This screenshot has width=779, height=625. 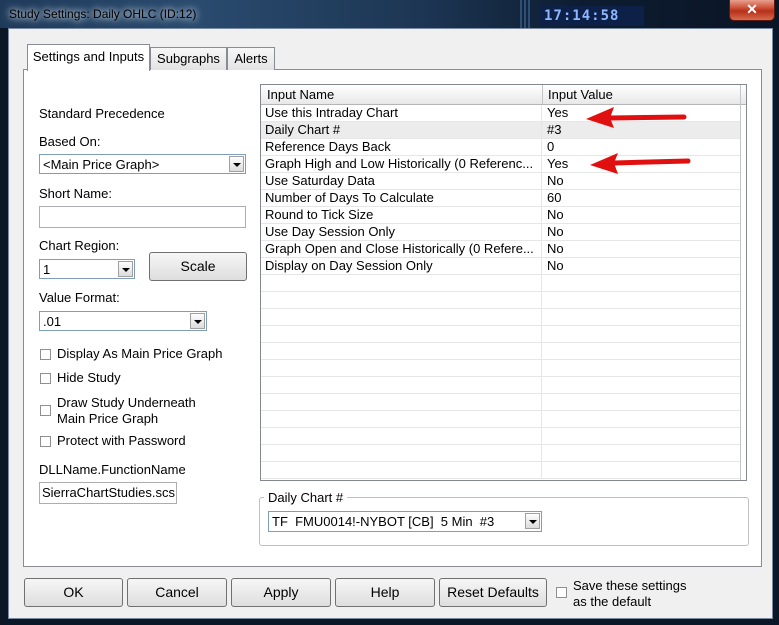 I want to click on hide-study-checkbox, so click(x=45, y=378).